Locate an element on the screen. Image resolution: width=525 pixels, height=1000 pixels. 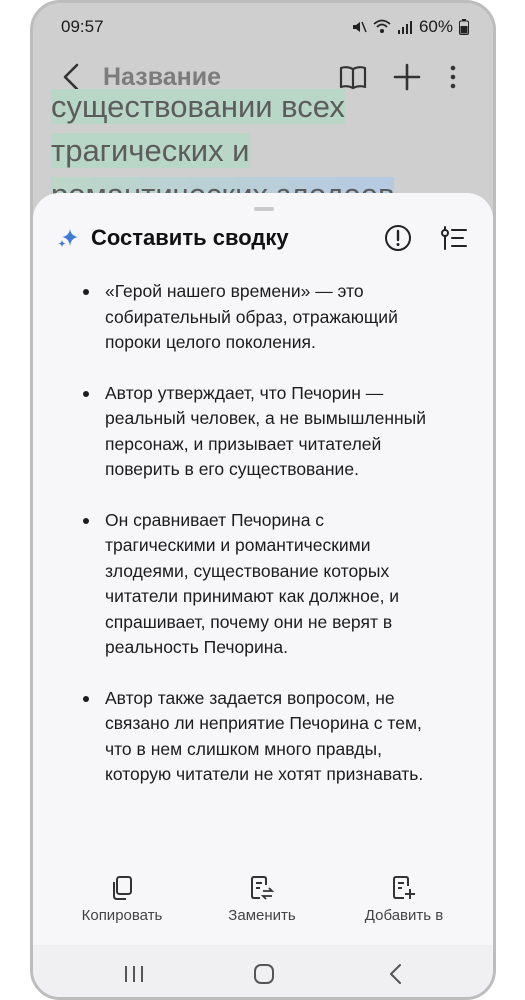
wifi-icon is located at coordinates (382, 26).